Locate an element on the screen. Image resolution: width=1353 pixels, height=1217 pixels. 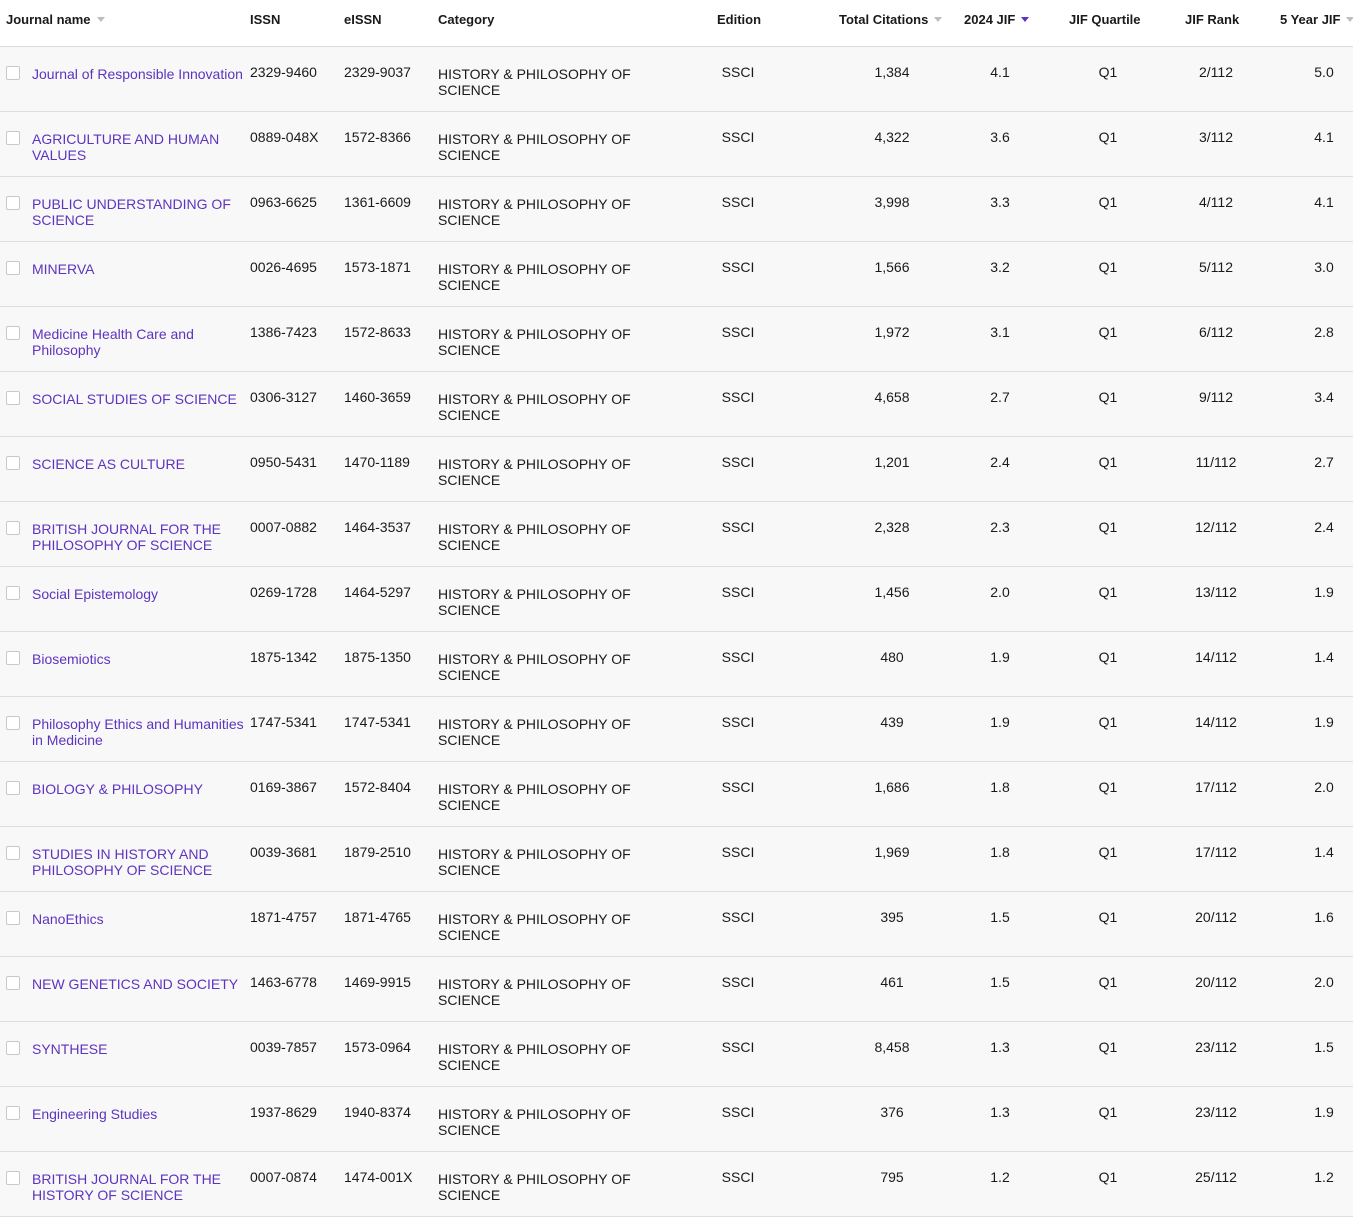
jif-cell: 3.2 is located at coordinates (1000, 267).